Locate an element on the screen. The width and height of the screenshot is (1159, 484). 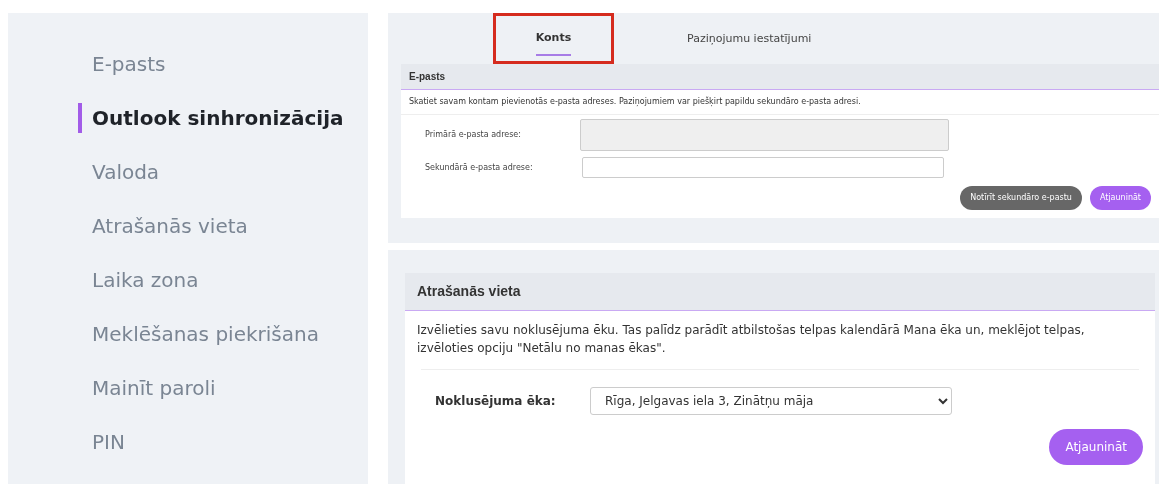
field-label: Primārā e-pasta adrese: is located at coordinates (473, 135).